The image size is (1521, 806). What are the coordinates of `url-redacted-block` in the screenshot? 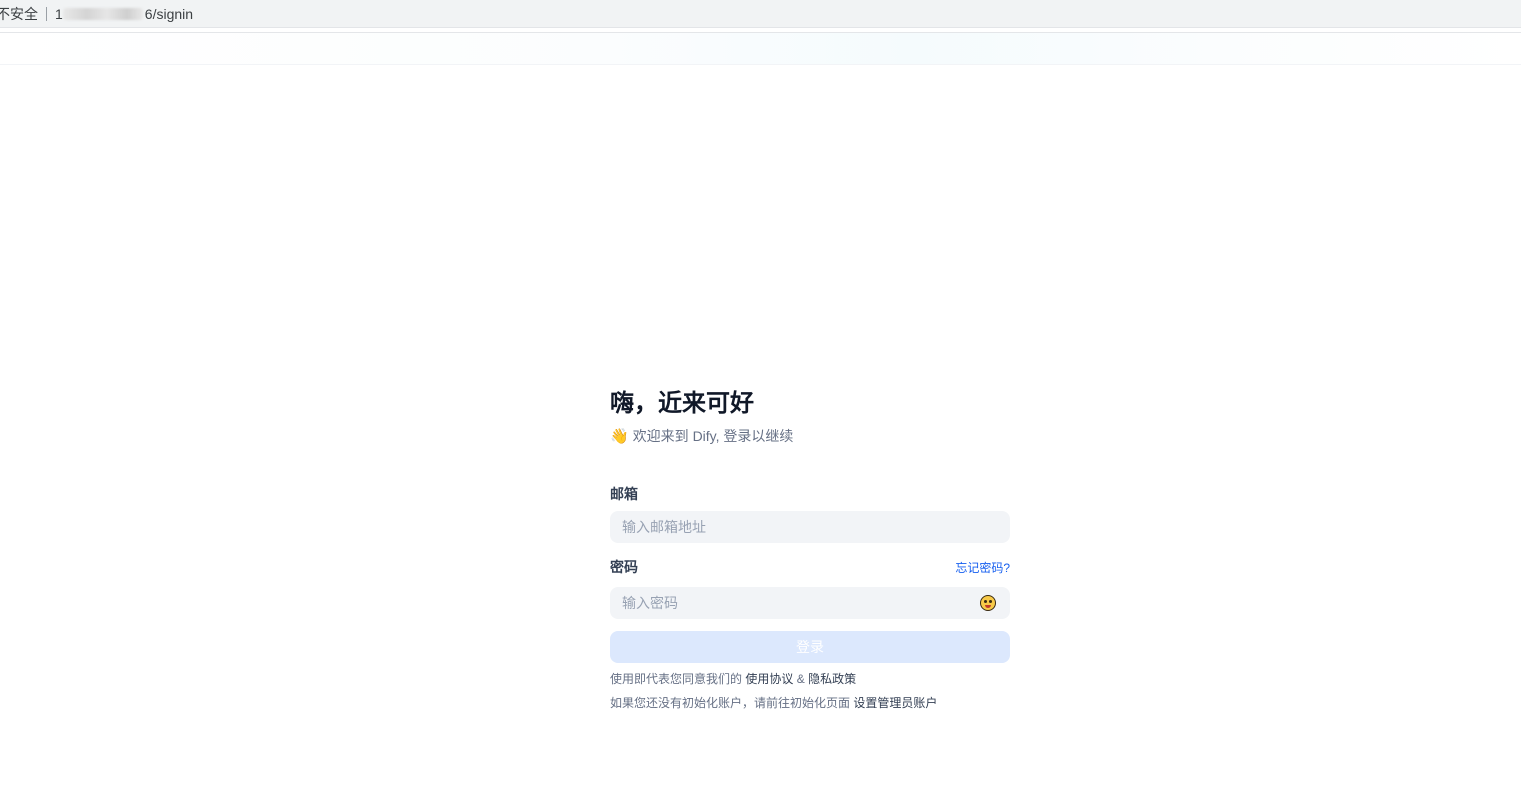 It's located at (102, 13).